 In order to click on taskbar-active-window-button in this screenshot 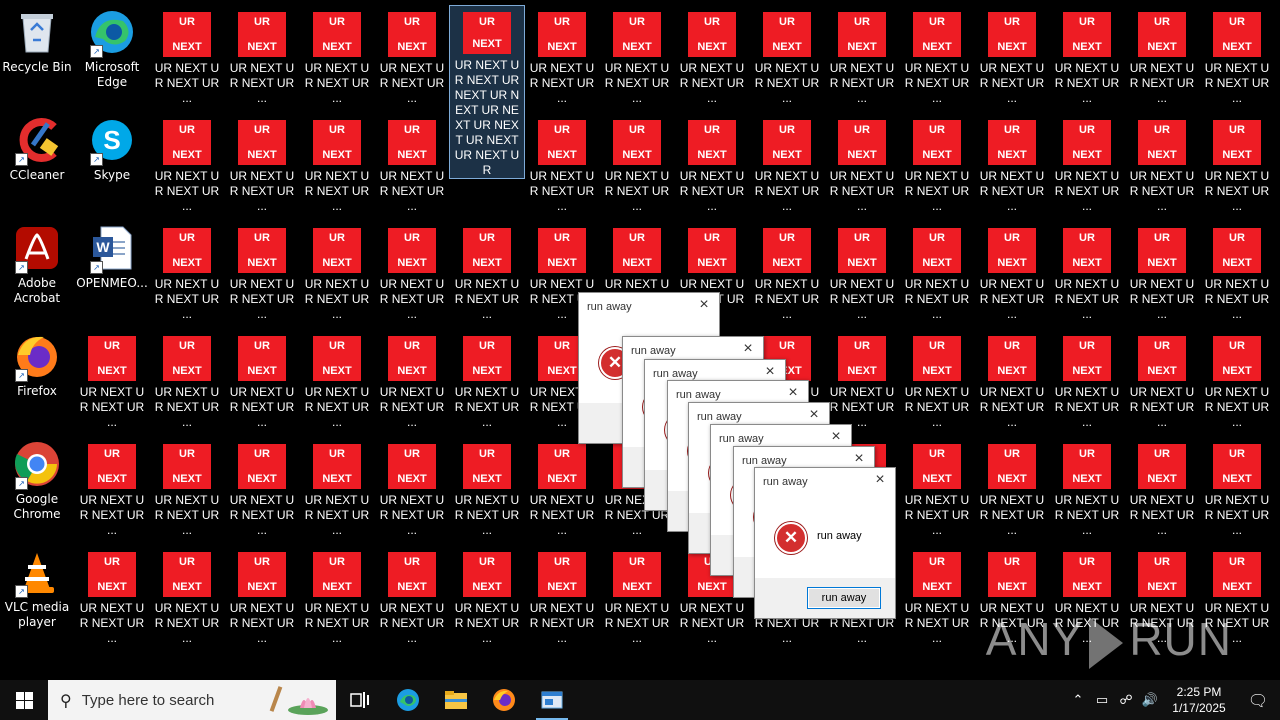, I will do `click(552, 700)`.